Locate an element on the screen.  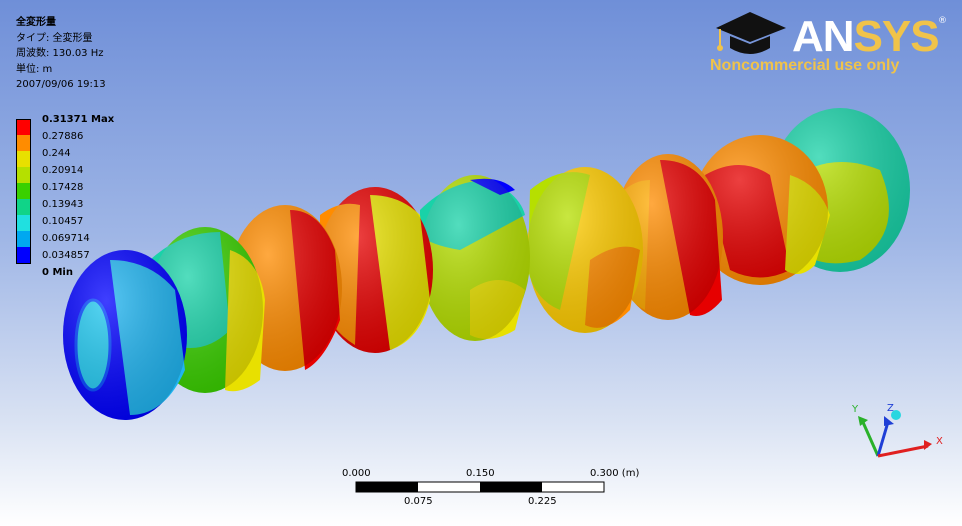
scale-bar: 0.000 0.150 0.300 (m) 0.075 0.225 is located at coordinates (490, 493).